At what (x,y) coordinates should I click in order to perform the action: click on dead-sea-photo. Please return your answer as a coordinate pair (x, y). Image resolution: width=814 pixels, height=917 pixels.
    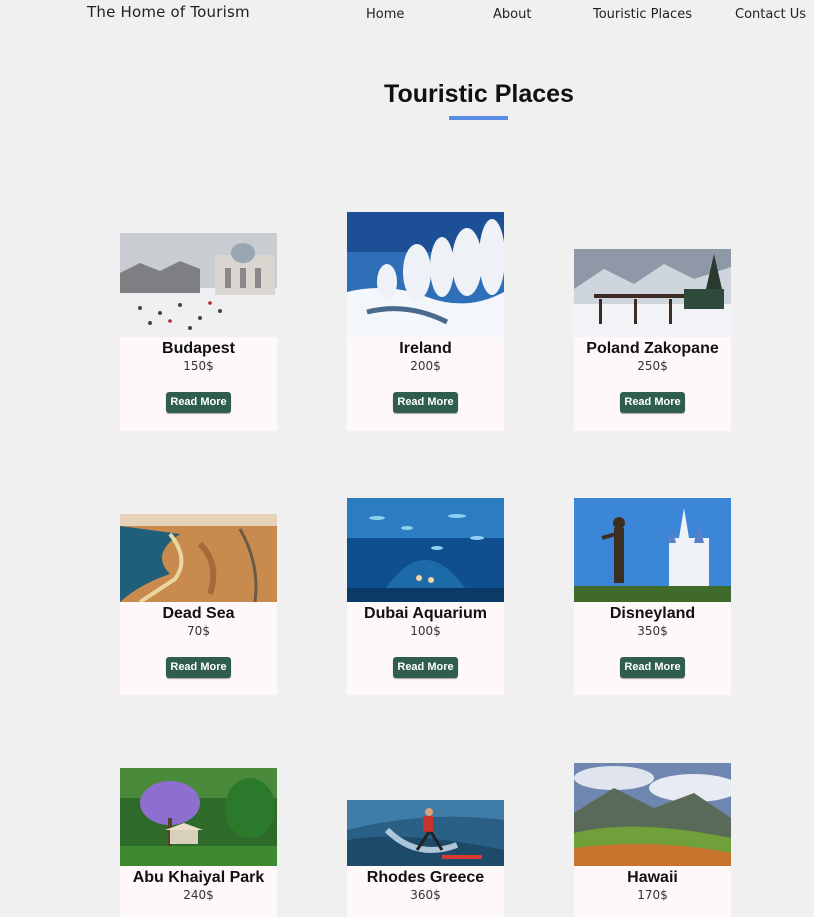
    Looking at the image, I should click on (198, 558).